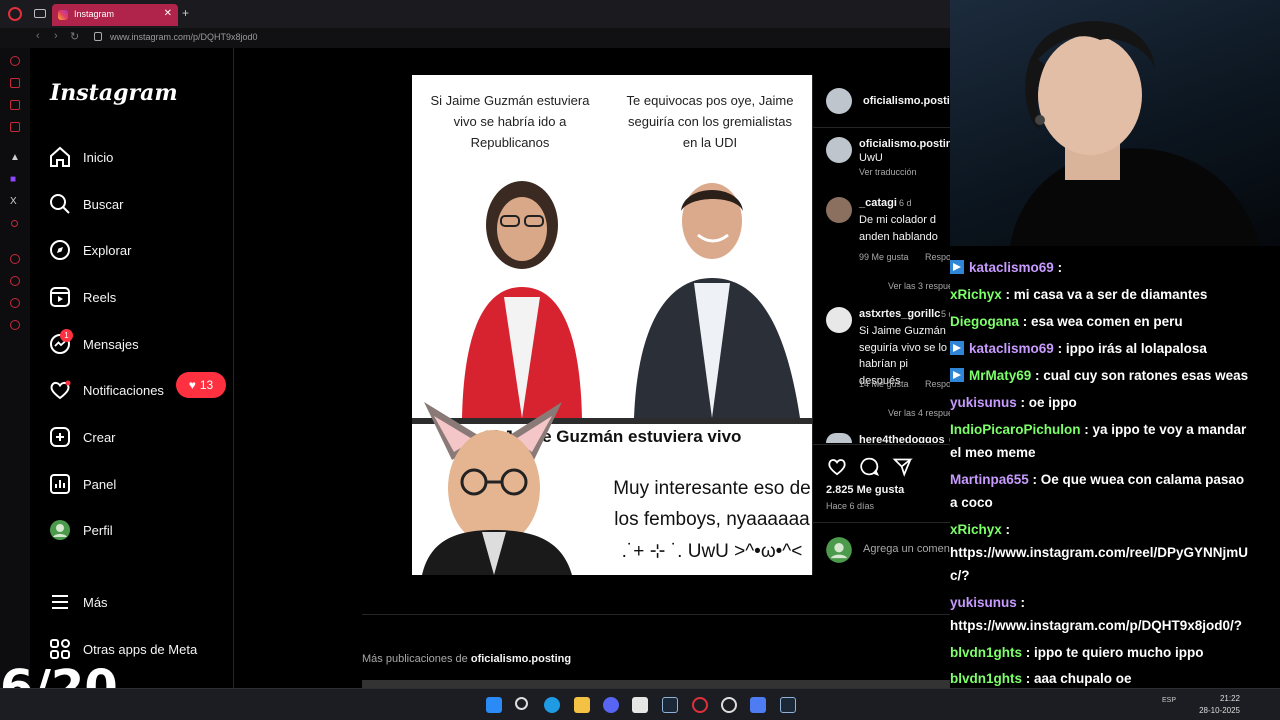  What do you see at coordinates (15, 83) in the screenshot?
I see `messenger-app-icon` at bounding box center [15, 83].